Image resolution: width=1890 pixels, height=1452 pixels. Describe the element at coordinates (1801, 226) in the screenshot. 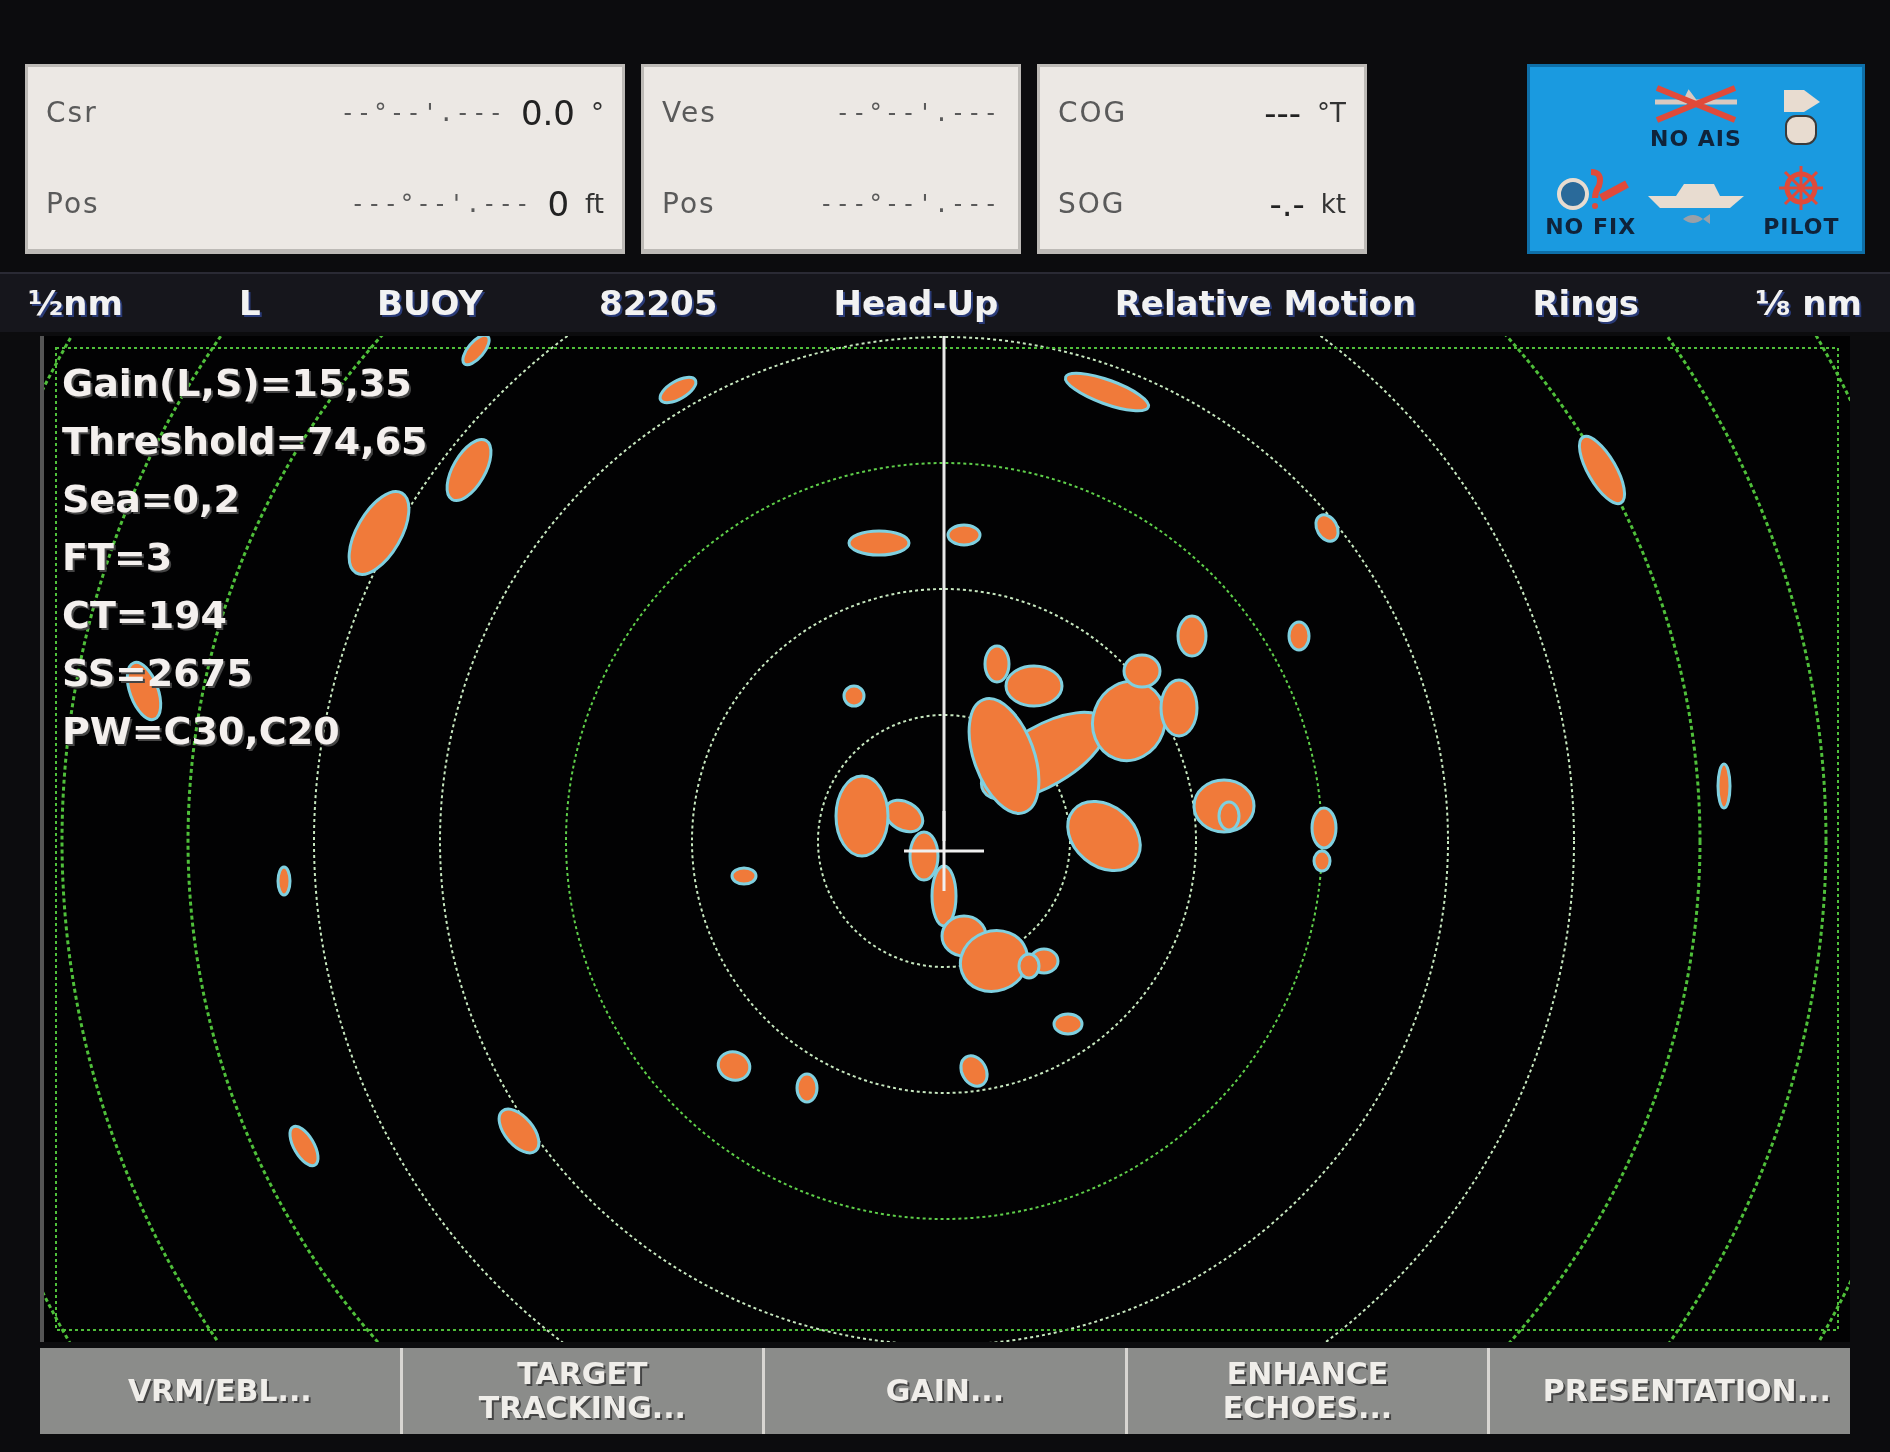

I see `status-label: PILOT` at that location.